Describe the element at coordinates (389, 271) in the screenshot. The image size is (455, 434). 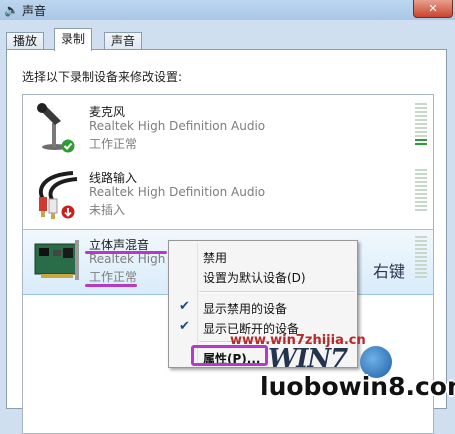
I see `annotation-right-click: 右键` at that location.